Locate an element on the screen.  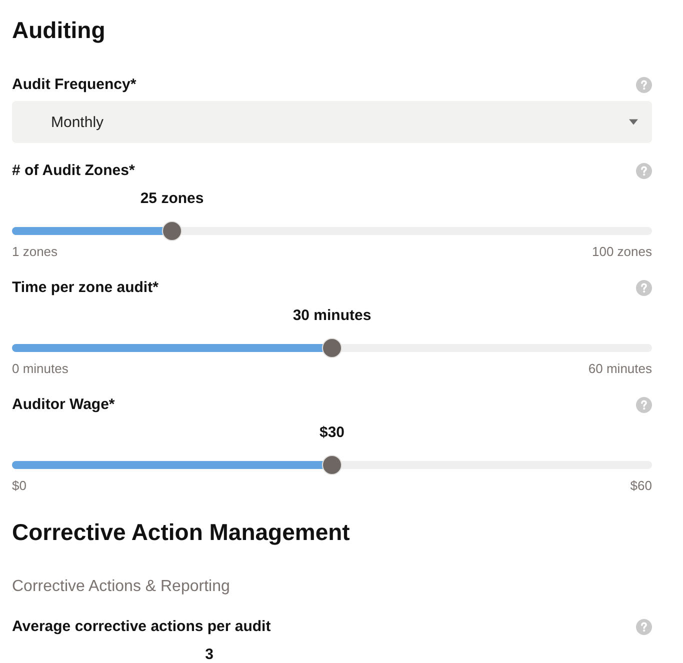
slider-value: 30 minutes is located at coordinates (332, 316).